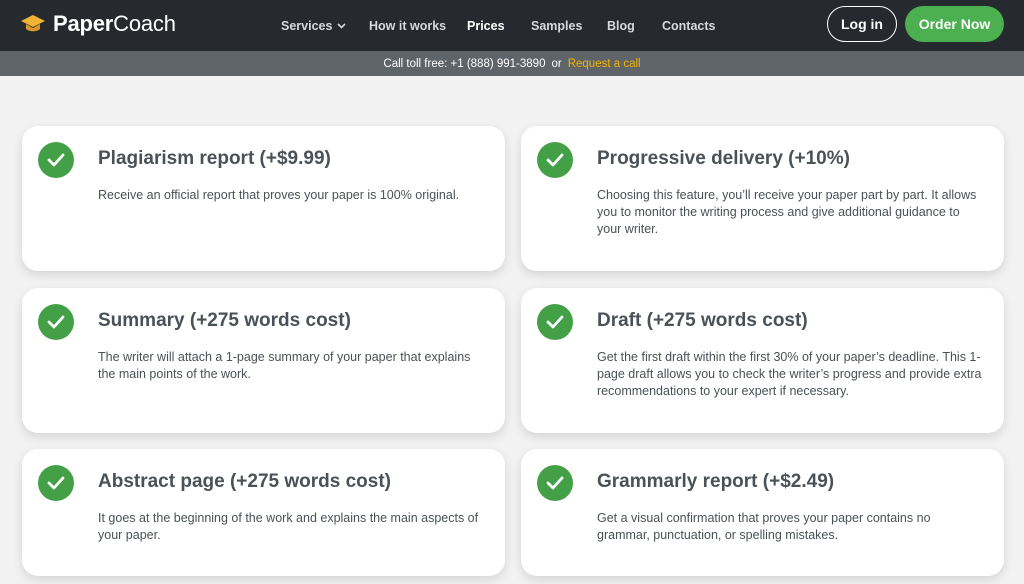 The height and width of the screenshot is (584, 1024). Describe the element at coordinates (556, 63) in the screenshot. I see `toll-free-or: or` at that location.